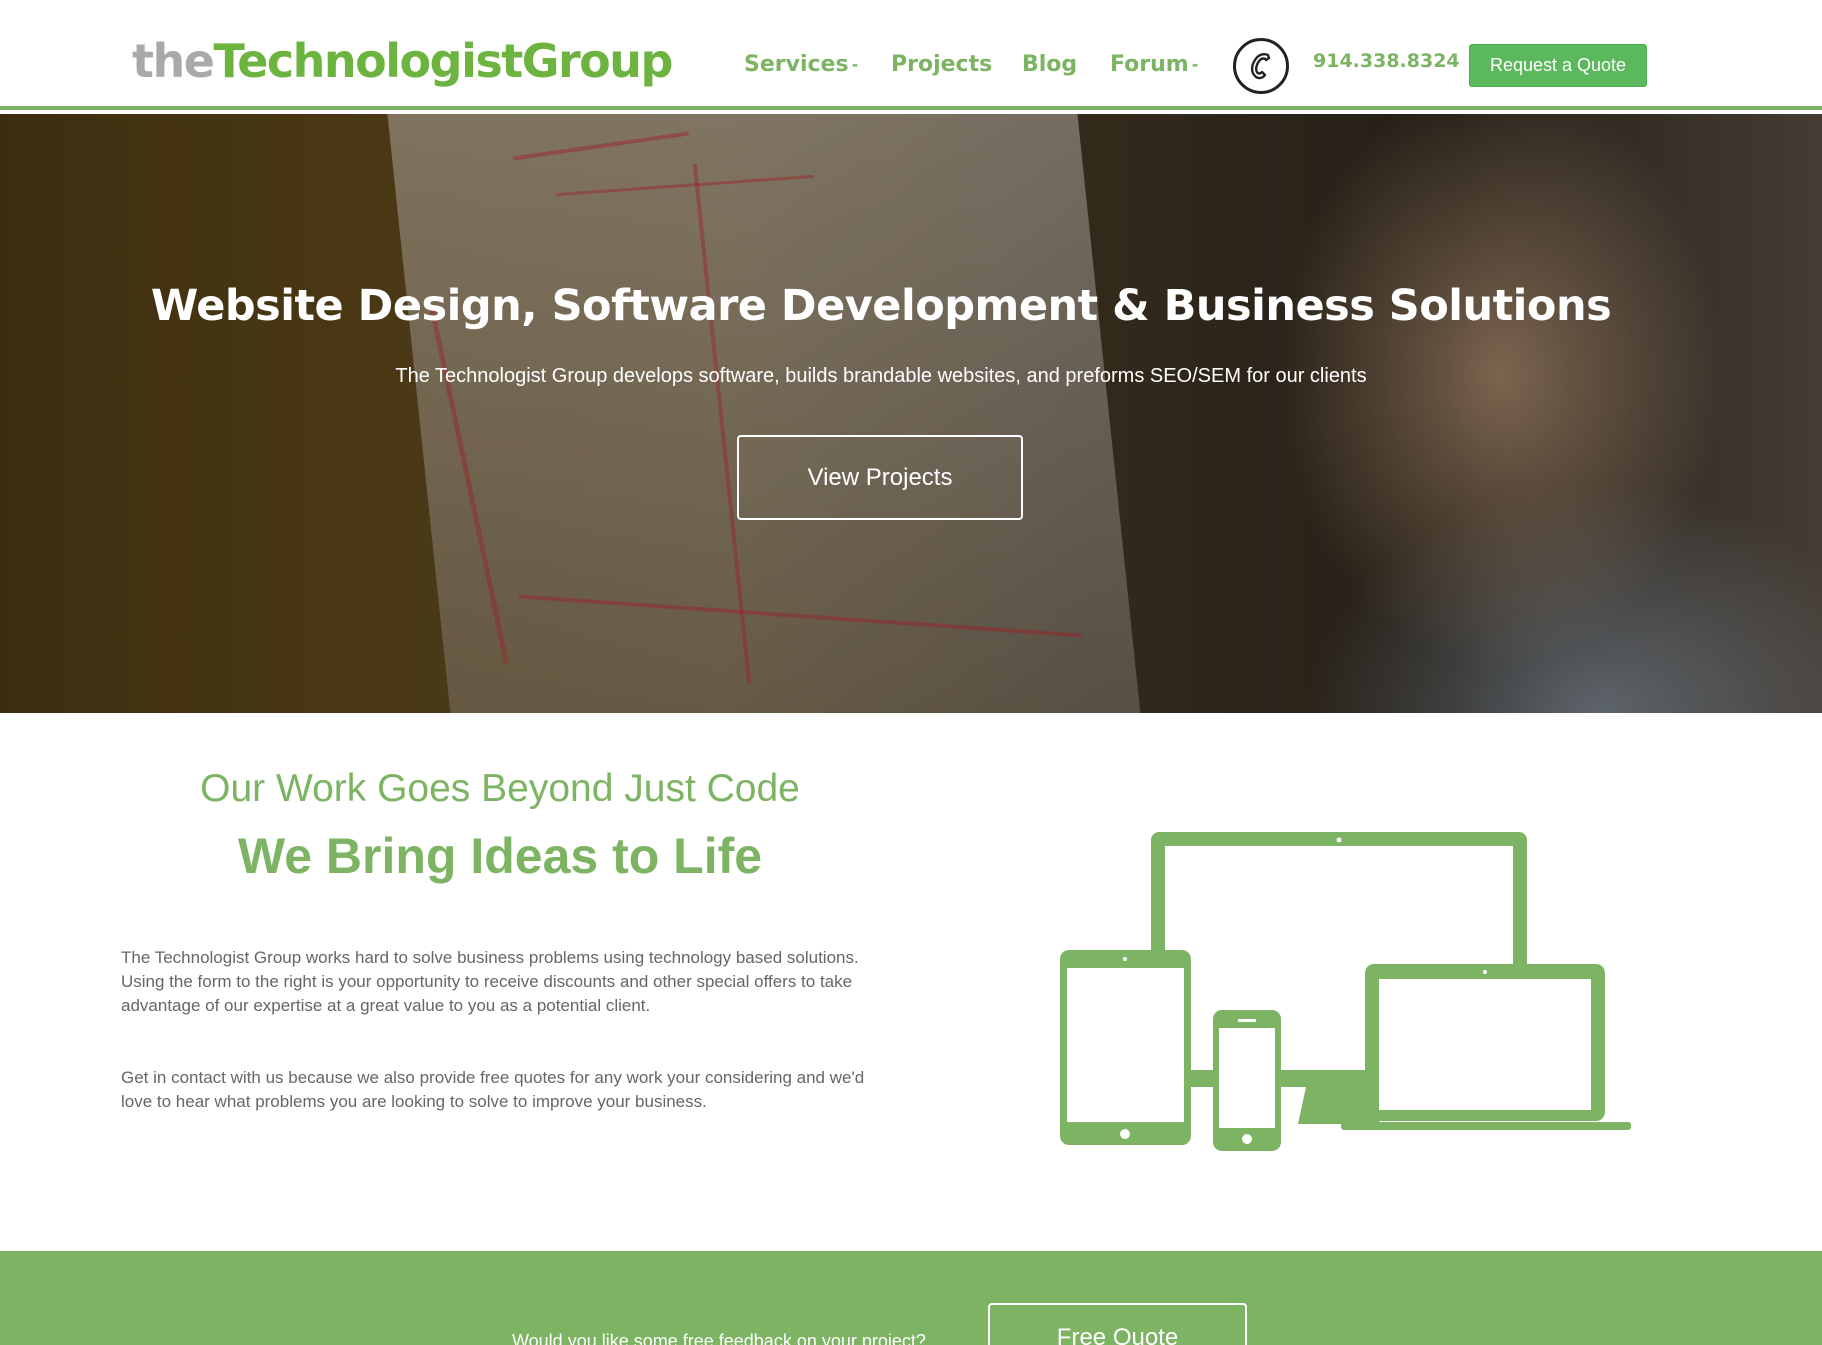 Image resolution: width=1822 pixels, height=1345 pixels. I want to click on nav-blog-label: Blog, so click(1050, 64).